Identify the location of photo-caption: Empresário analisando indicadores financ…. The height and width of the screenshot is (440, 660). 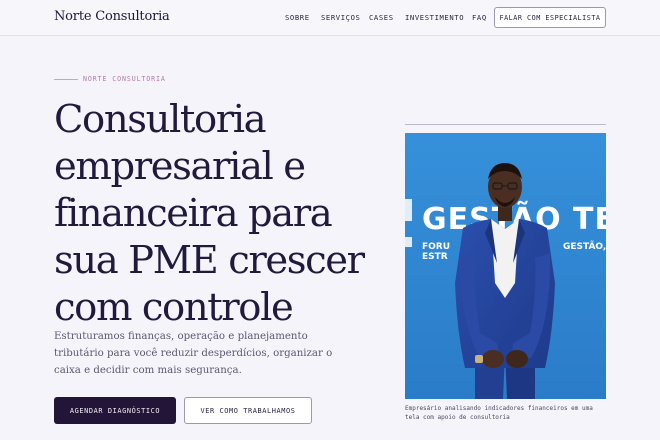
(499, 413).